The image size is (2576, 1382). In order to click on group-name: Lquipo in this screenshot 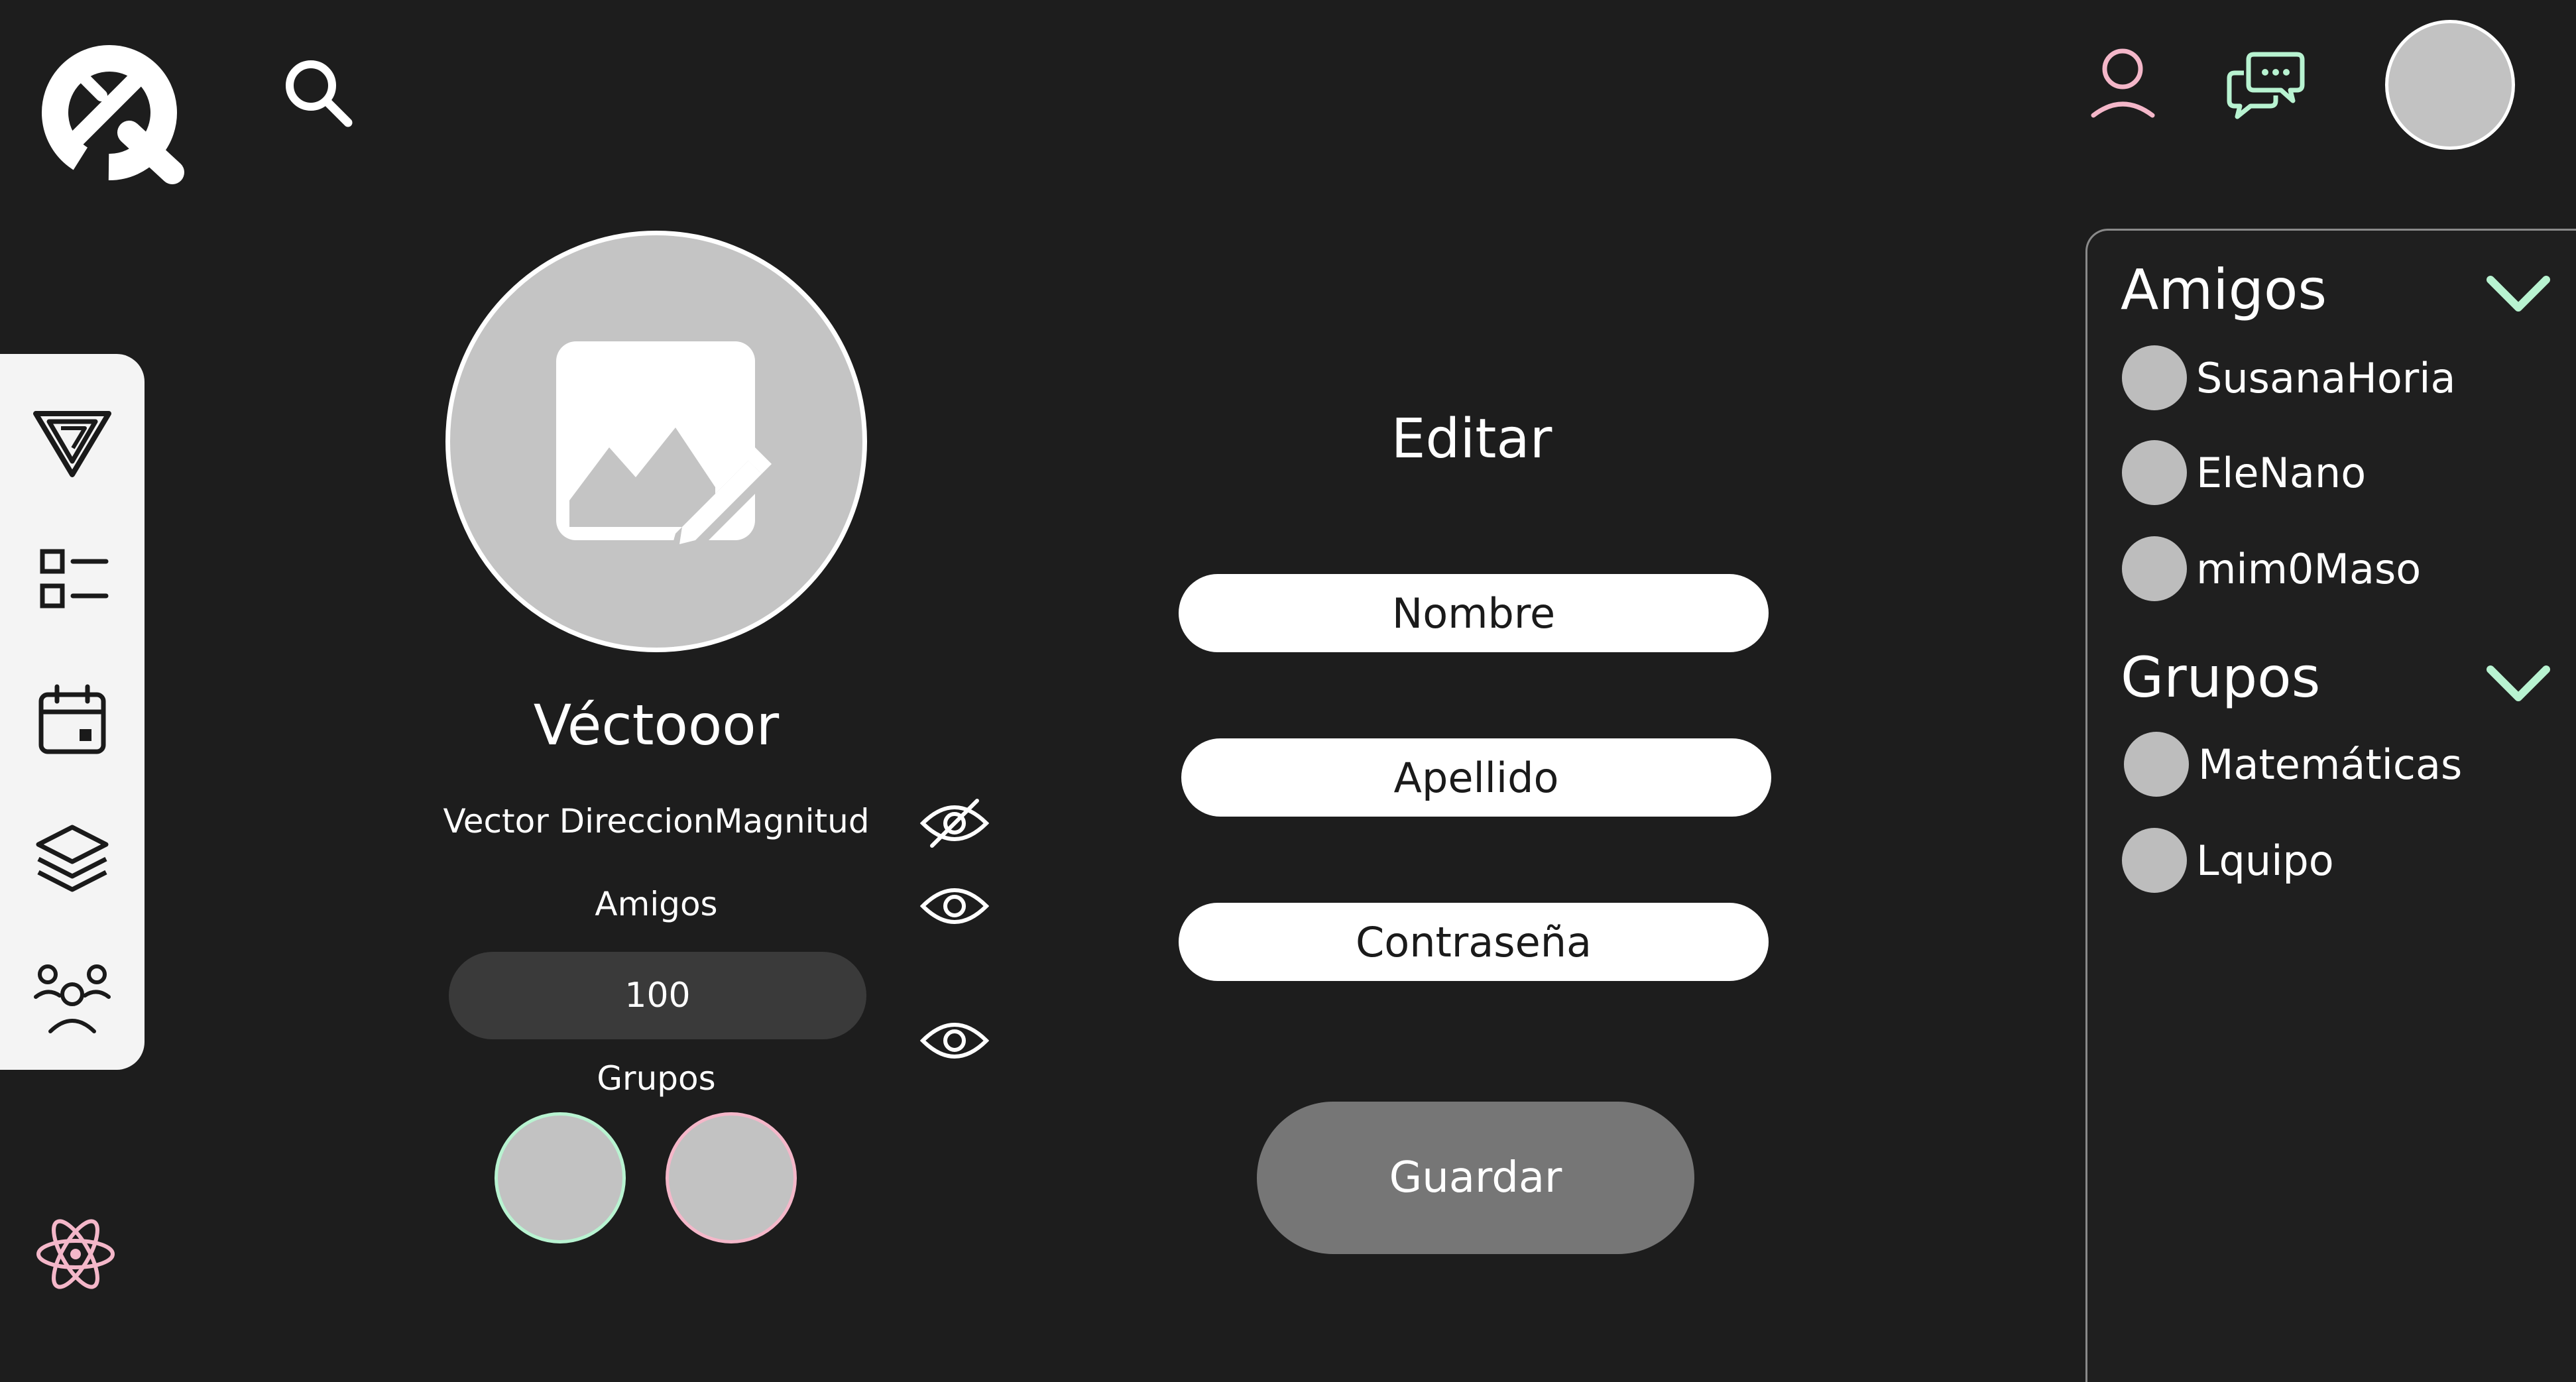, I will do `click(2265, 860)`.